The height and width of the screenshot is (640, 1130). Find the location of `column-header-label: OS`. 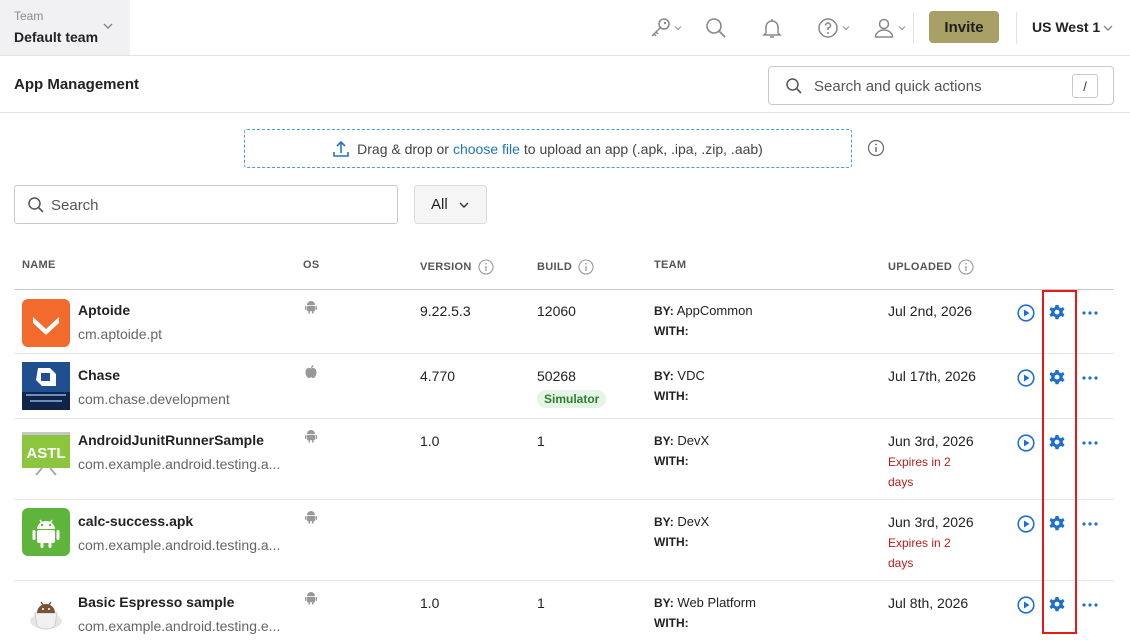

column-header-label: OS is located at coordinates (311, 265).